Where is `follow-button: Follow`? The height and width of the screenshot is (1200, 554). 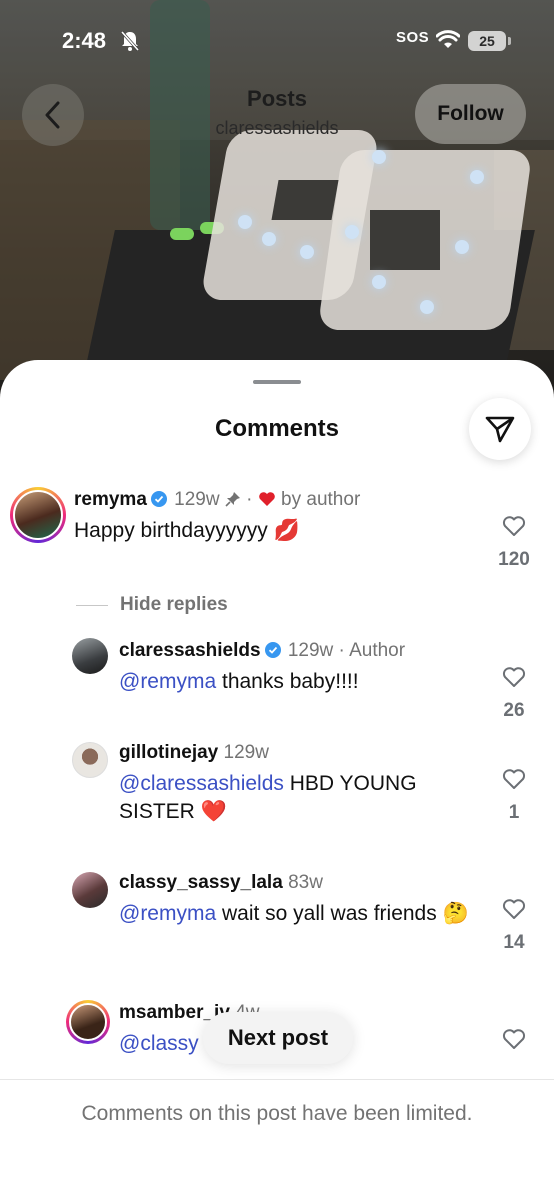
follow-button: Follow is located at coordinates (470, 114).